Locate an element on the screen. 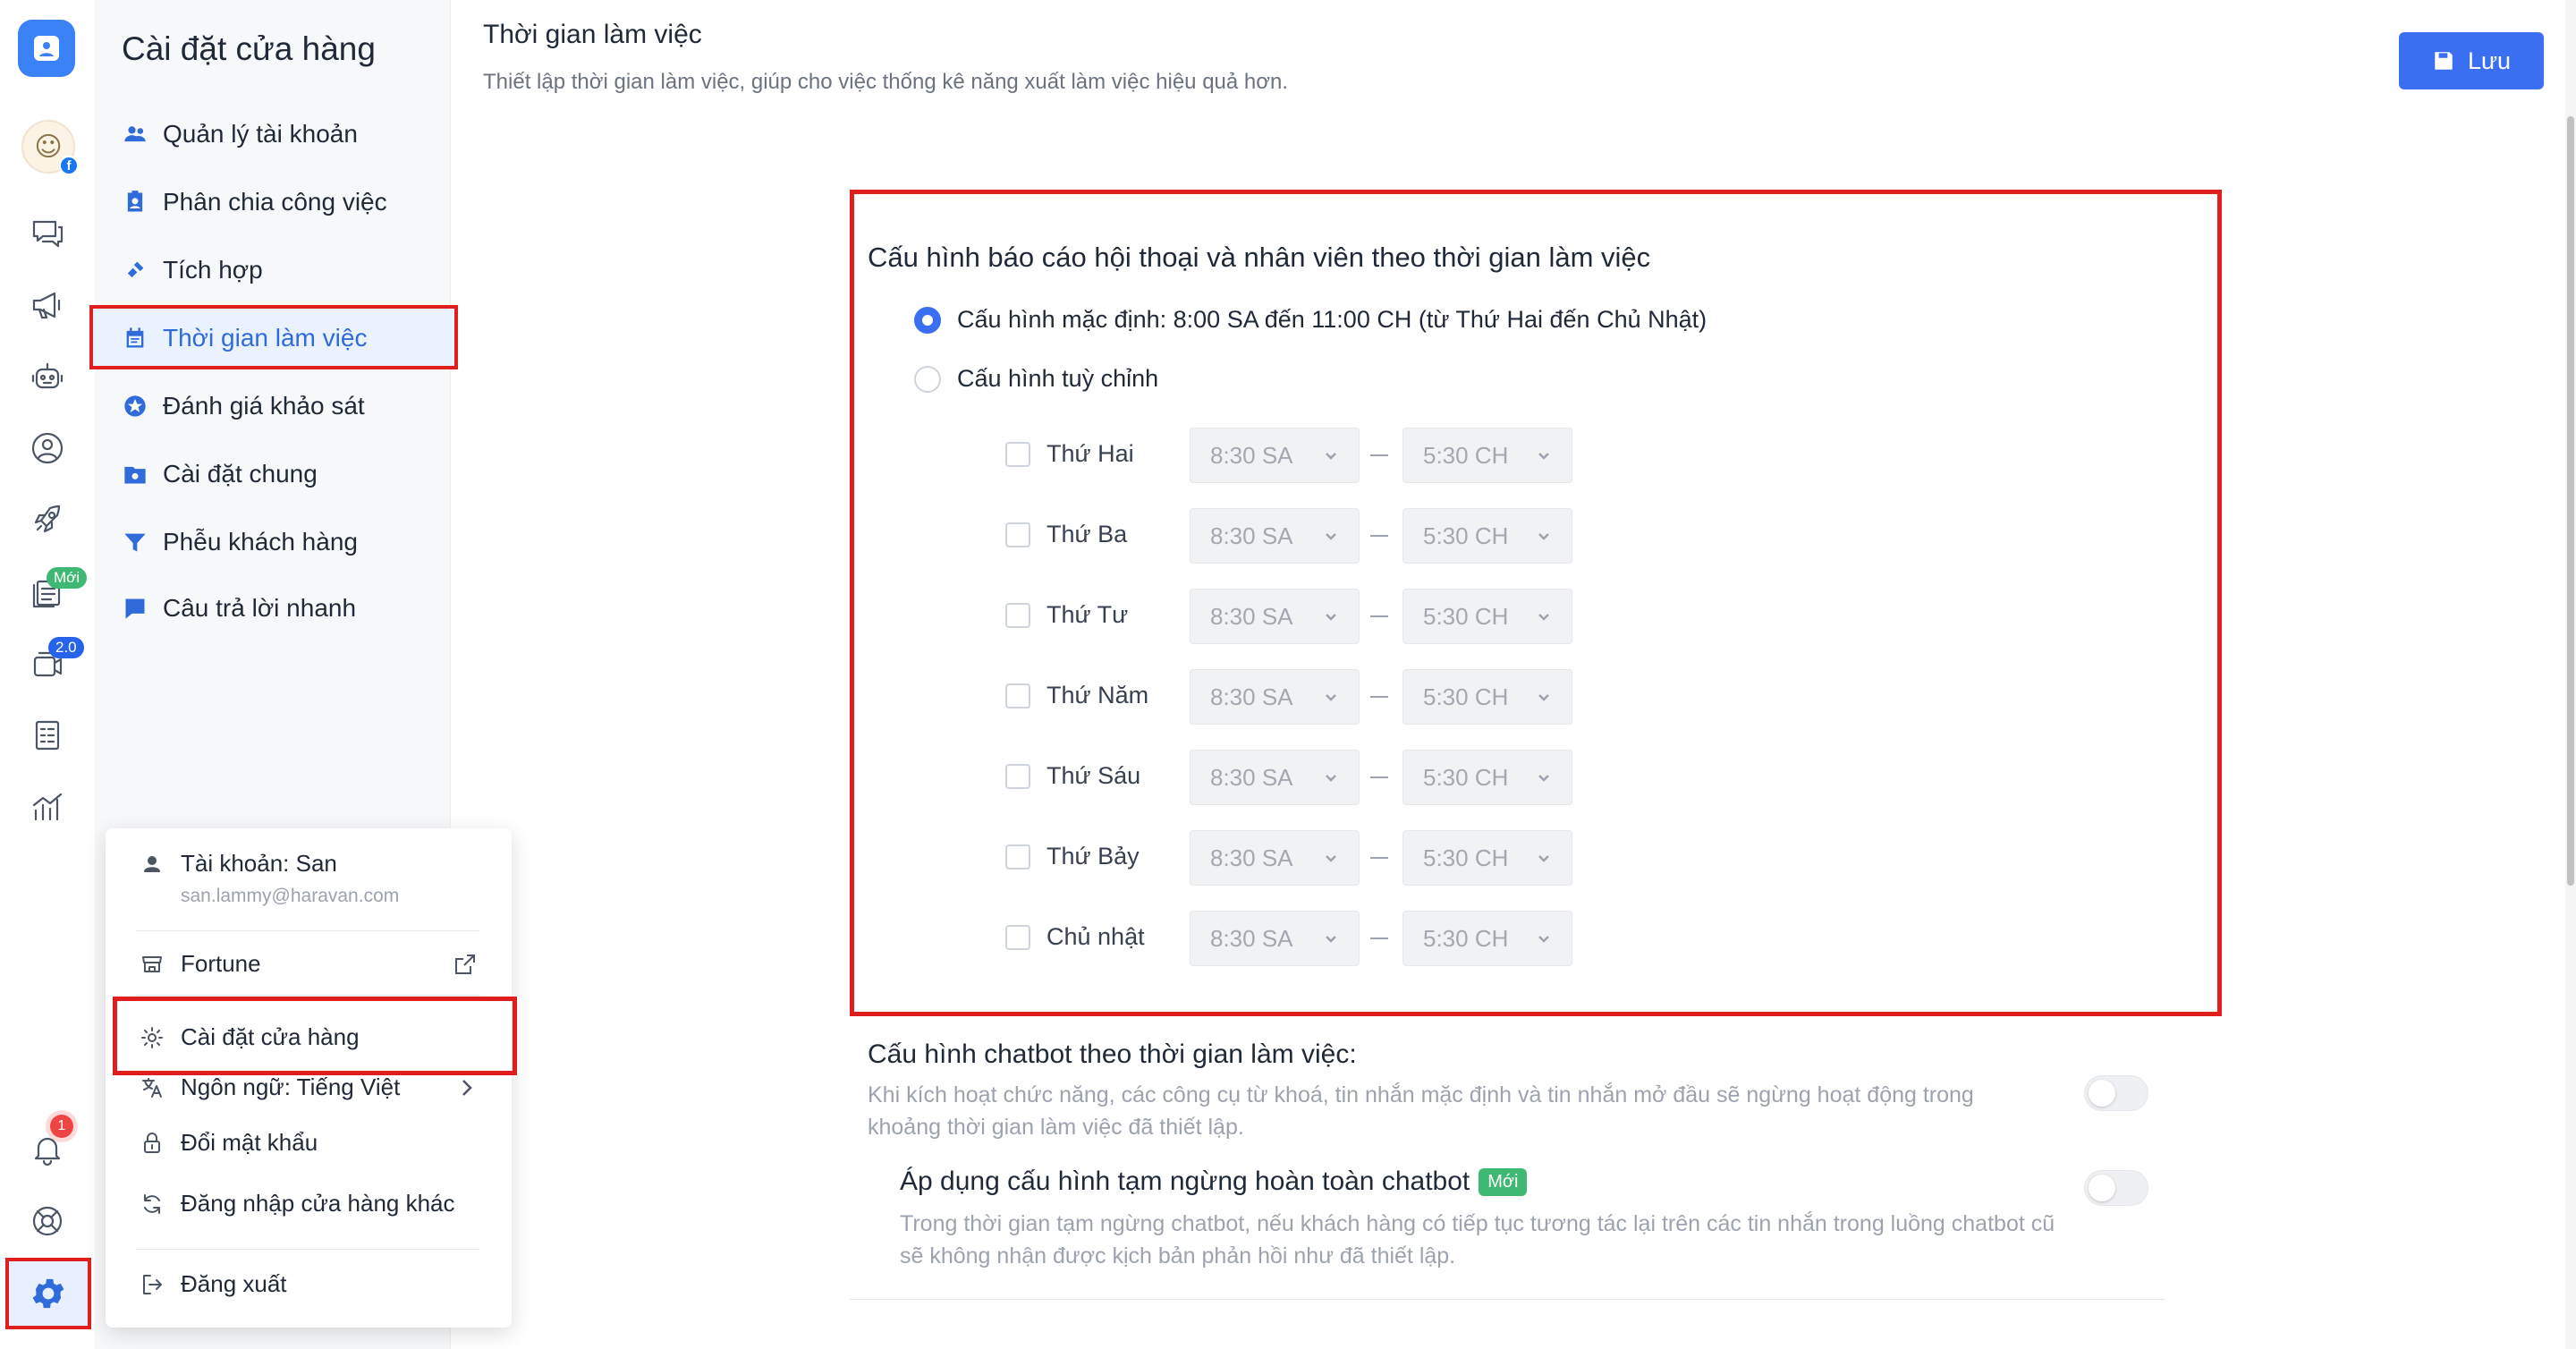 Image resolution: width=2576 pixels, height=1349 pixels. store-name: Fortune is located at coordinates (221, 963).